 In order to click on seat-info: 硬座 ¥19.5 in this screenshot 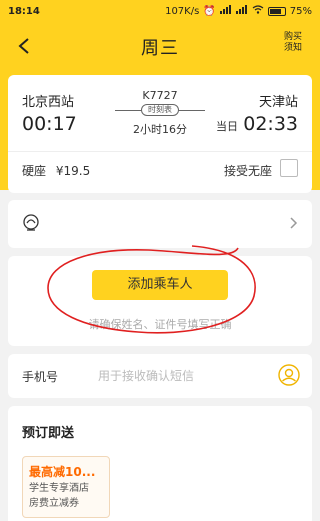, I will do `click(56, 170)`.